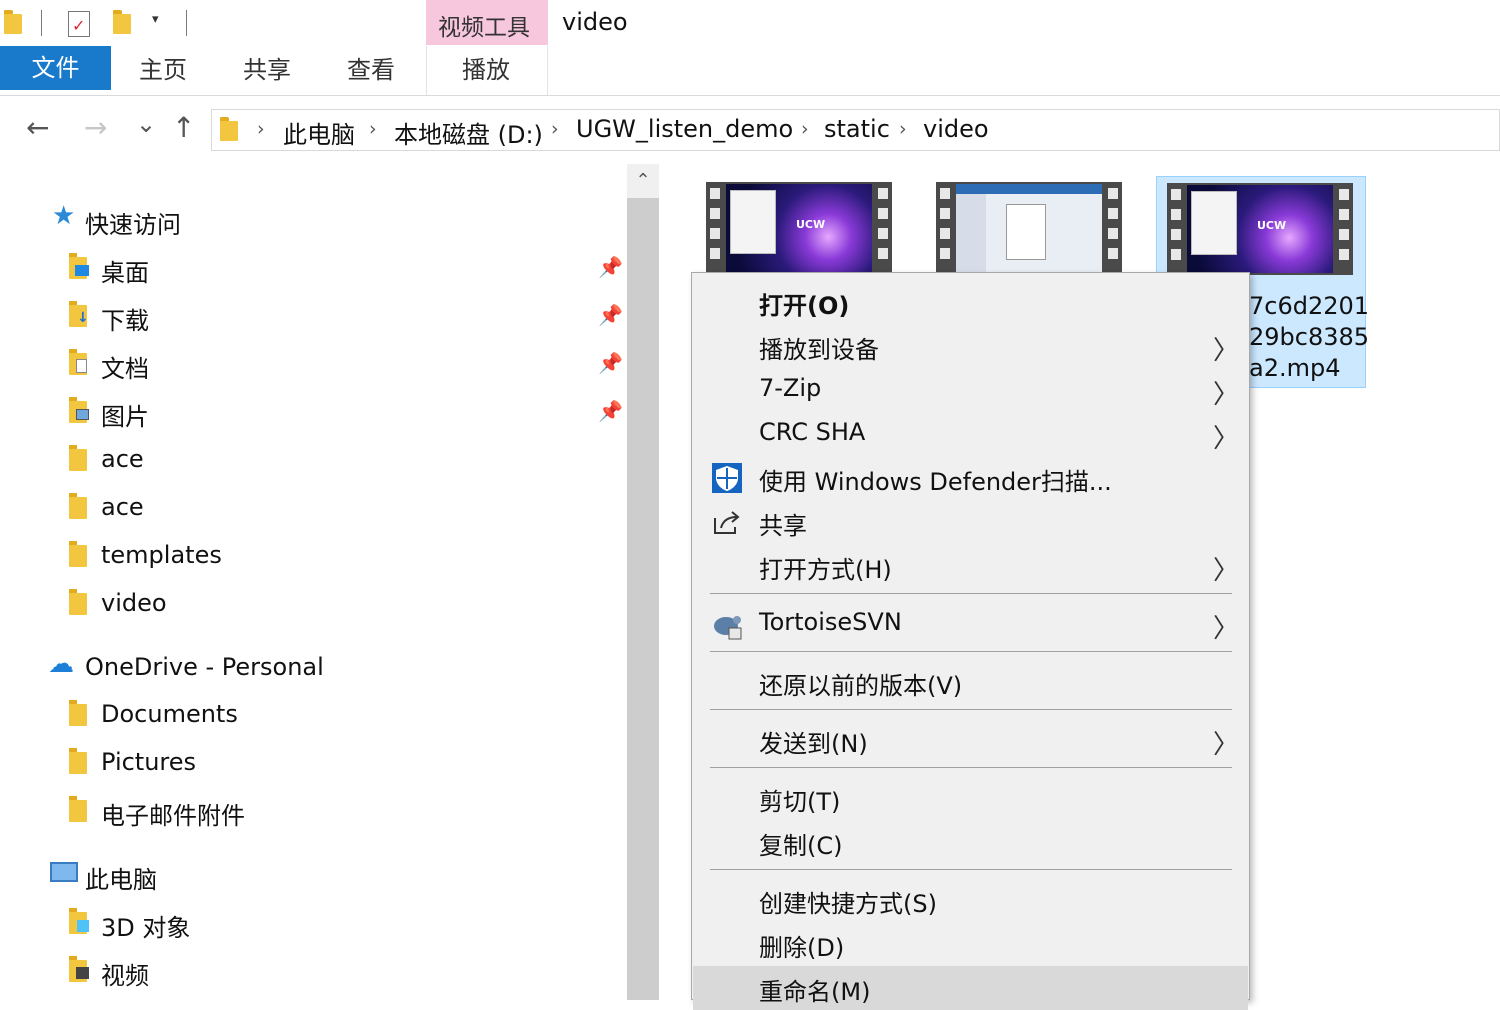 Image resolution: width=1500 pixels, height=1010 pixels. I want to click on cloud-icon: ☁, so click(61, 664).